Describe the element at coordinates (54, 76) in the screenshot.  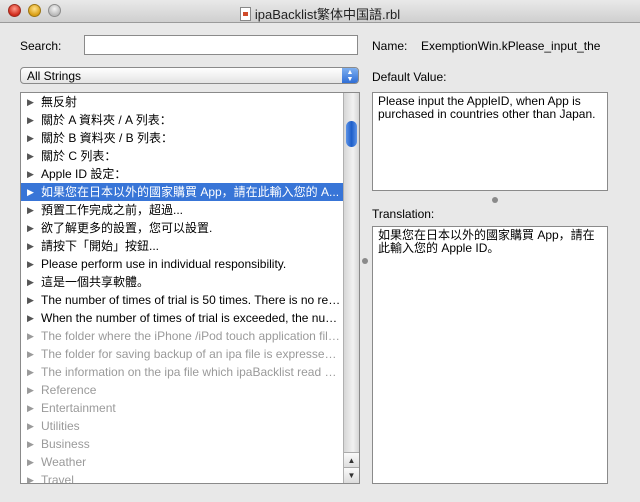
I see `string-filter-selected: All Strings` at that location.